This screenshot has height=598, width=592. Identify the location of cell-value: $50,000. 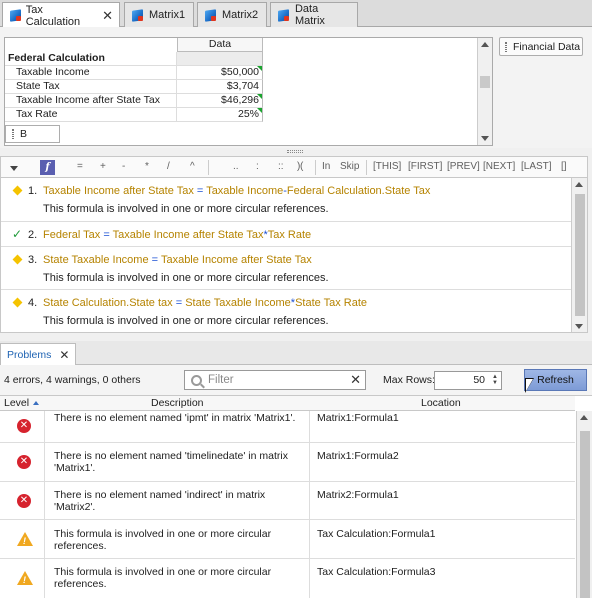
(220, 73).